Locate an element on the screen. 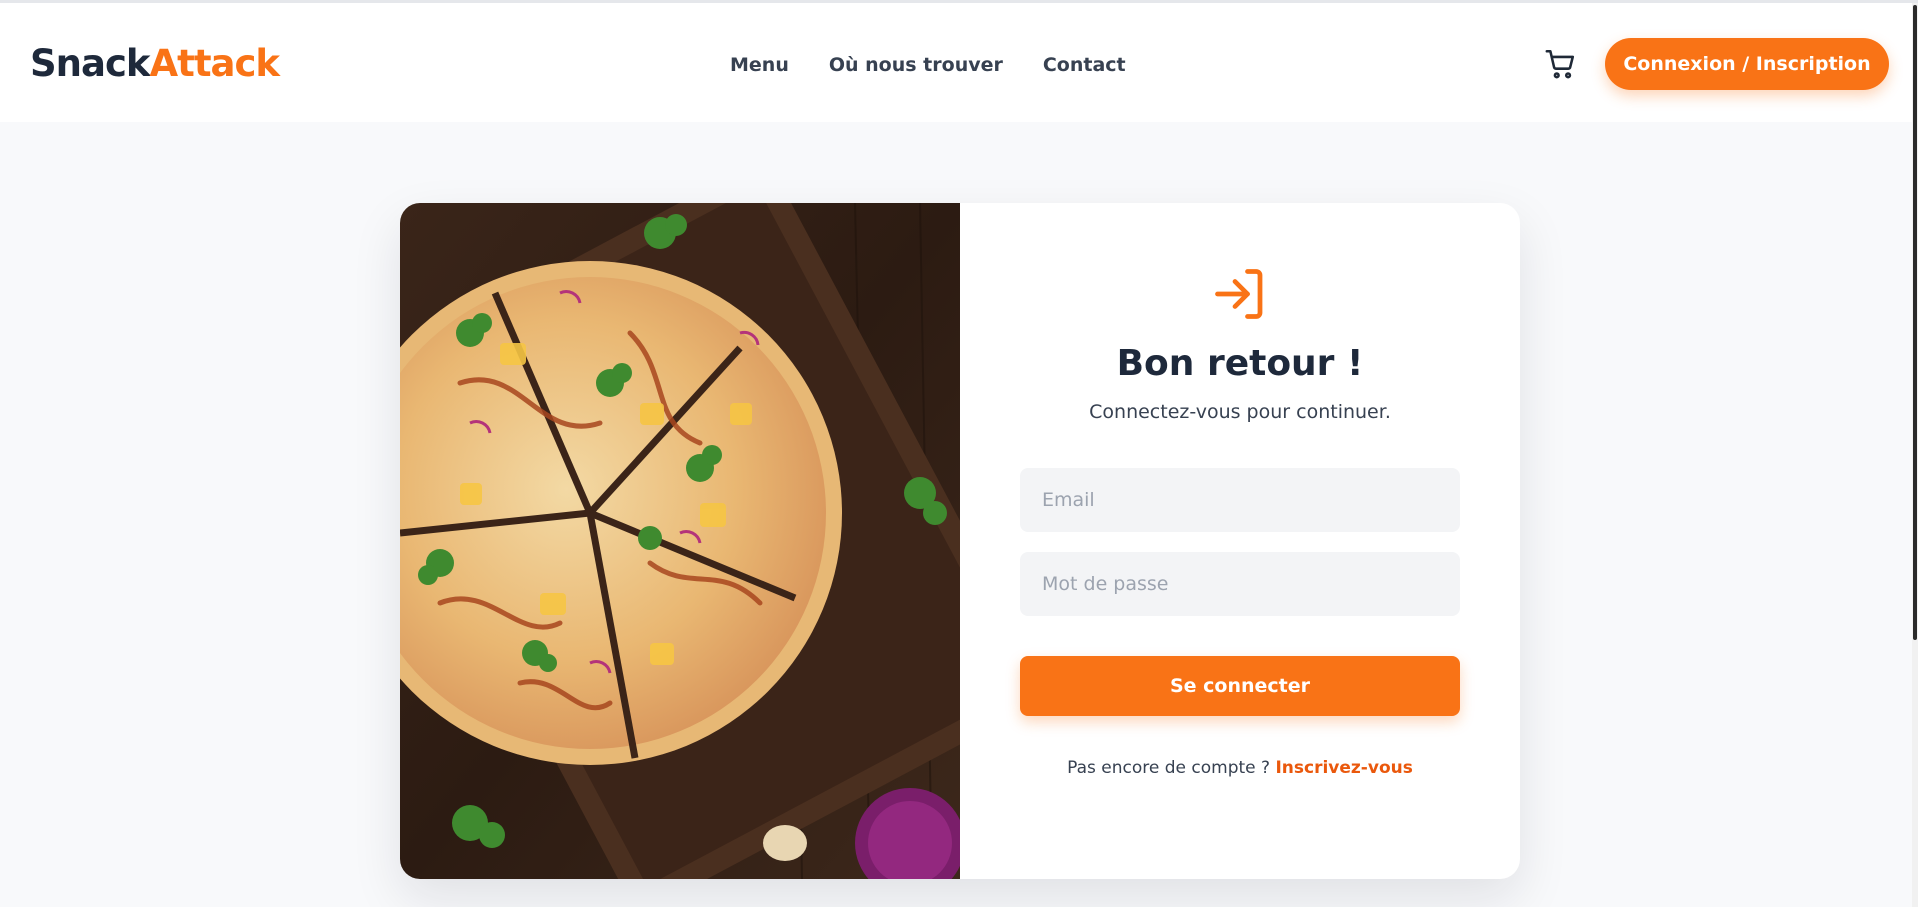 This screenshot has height=907, width=1918. scrollbar is located at coordinates (1915, 455).